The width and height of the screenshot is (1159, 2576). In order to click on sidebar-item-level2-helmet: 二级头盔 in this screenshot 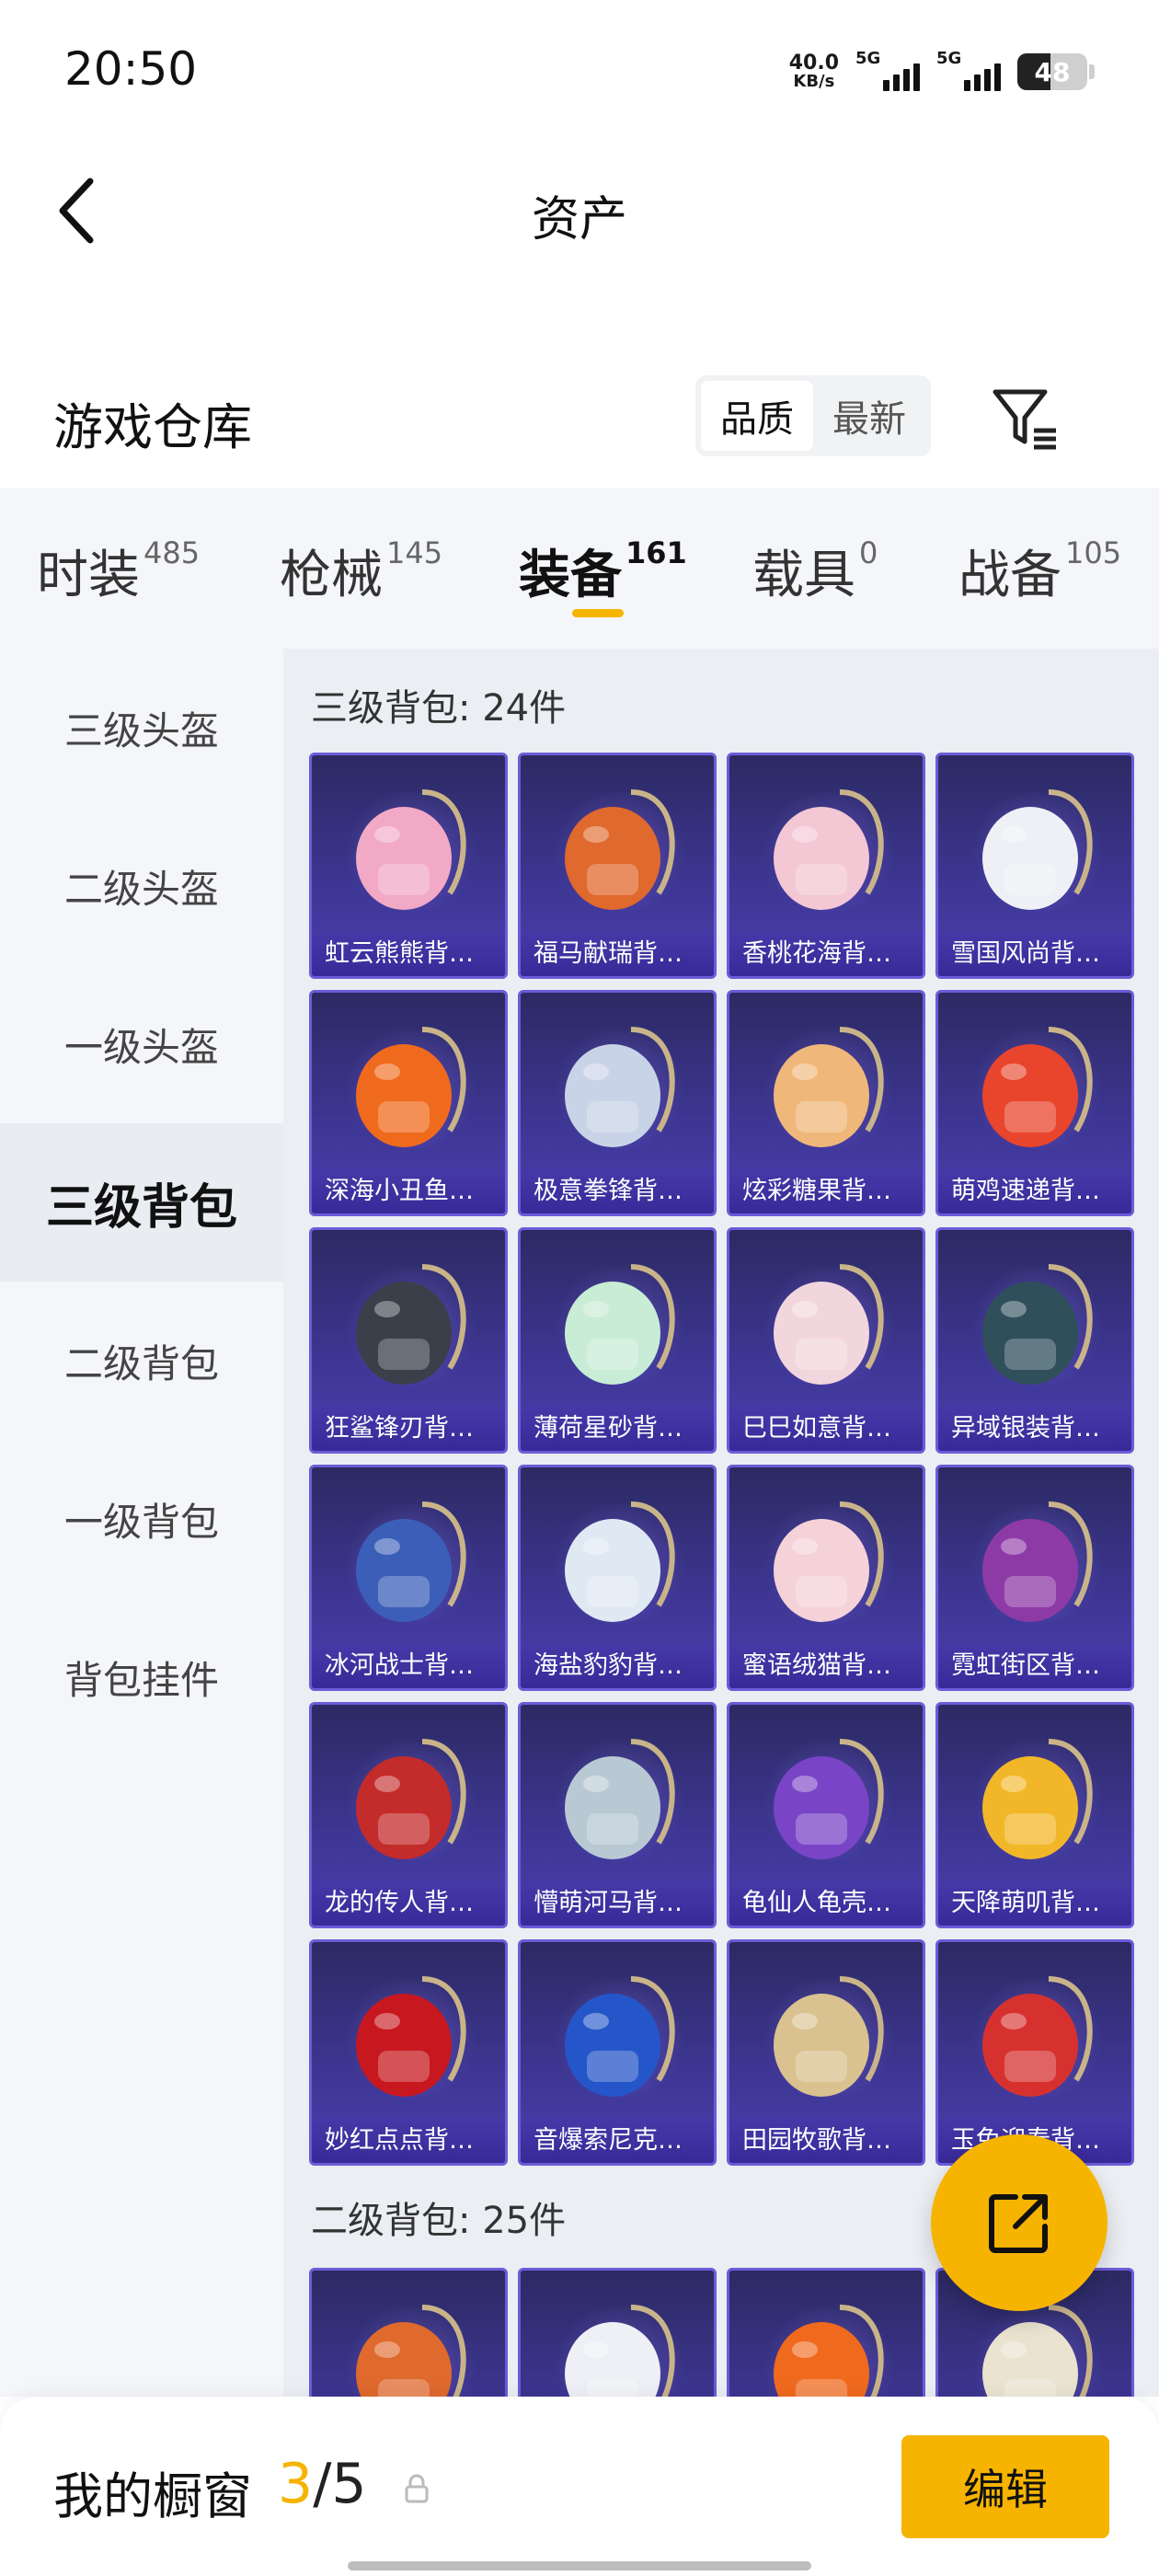, I will do `click(141, 886)`.